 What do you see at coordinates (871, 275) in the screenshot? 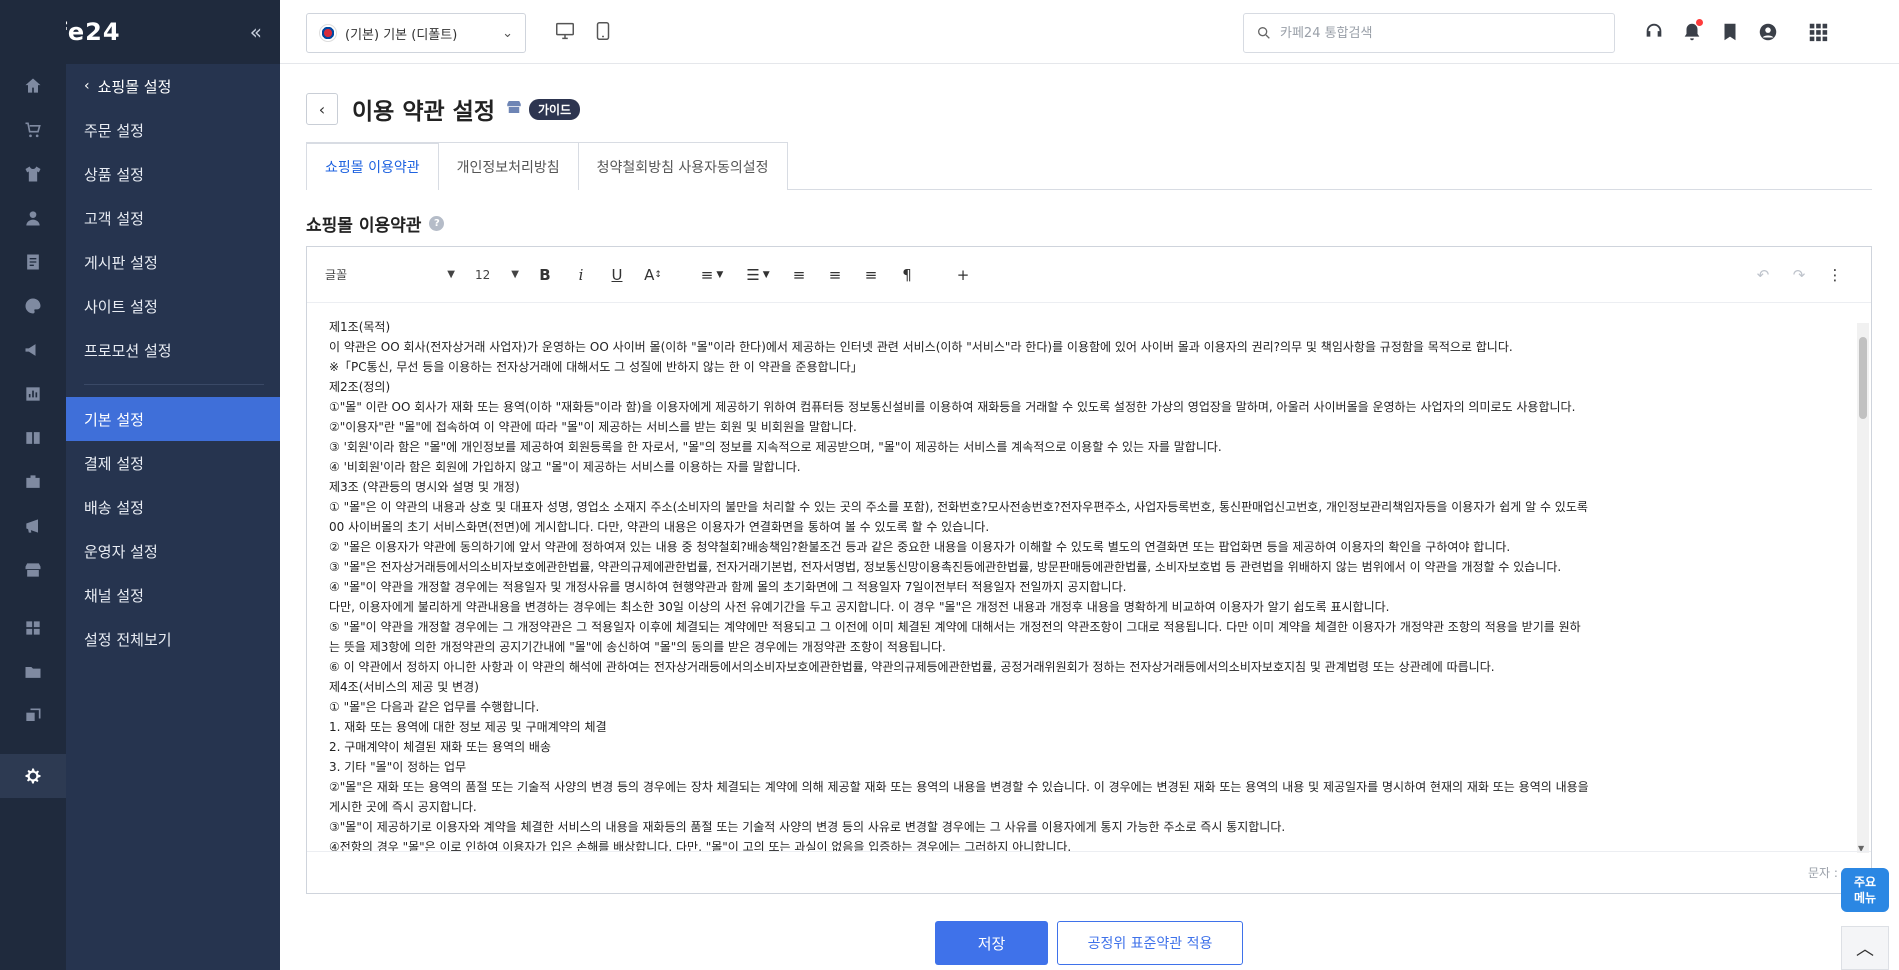
I see `align-right-icon: ≡` at bounding box center [871, 275].